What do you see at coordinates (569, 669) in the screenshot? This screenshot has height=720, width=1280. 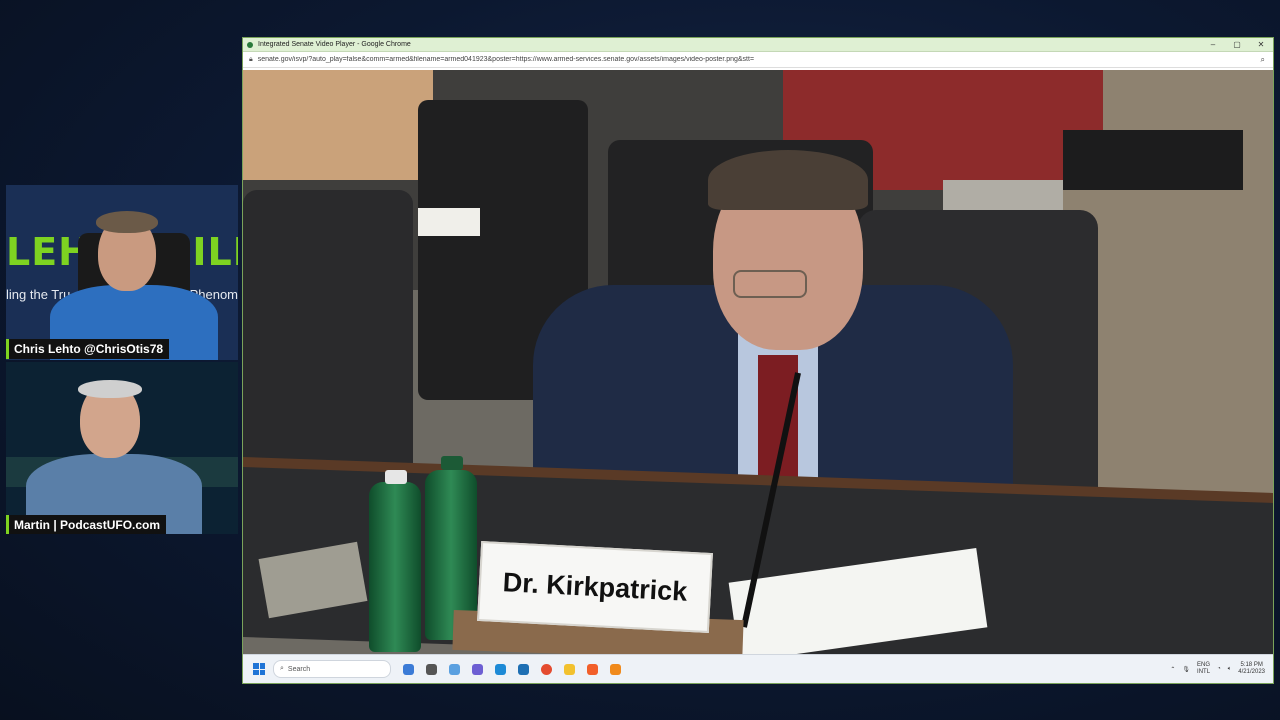 I see `file-explorer-icon` at bounding box center [569, 669].